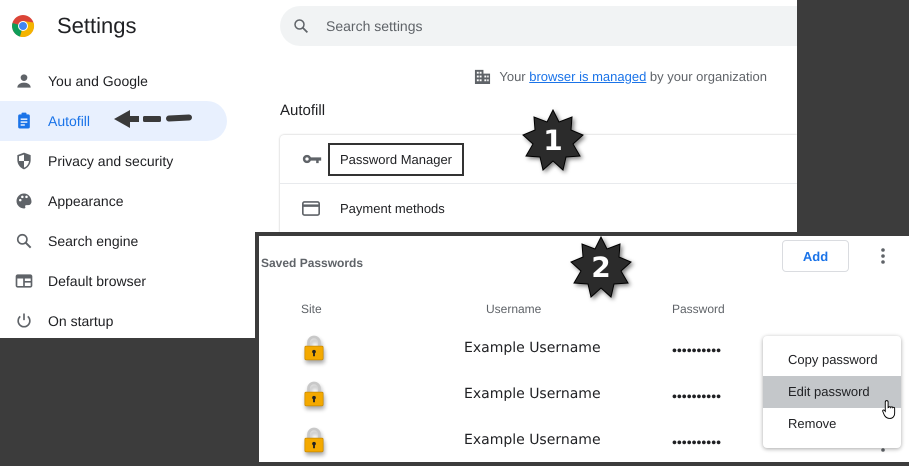 This screenshot has height=466, width=909. Describe the element at coordinates (698, 309) in the screenshot. I see `column-header: Password` at that location.